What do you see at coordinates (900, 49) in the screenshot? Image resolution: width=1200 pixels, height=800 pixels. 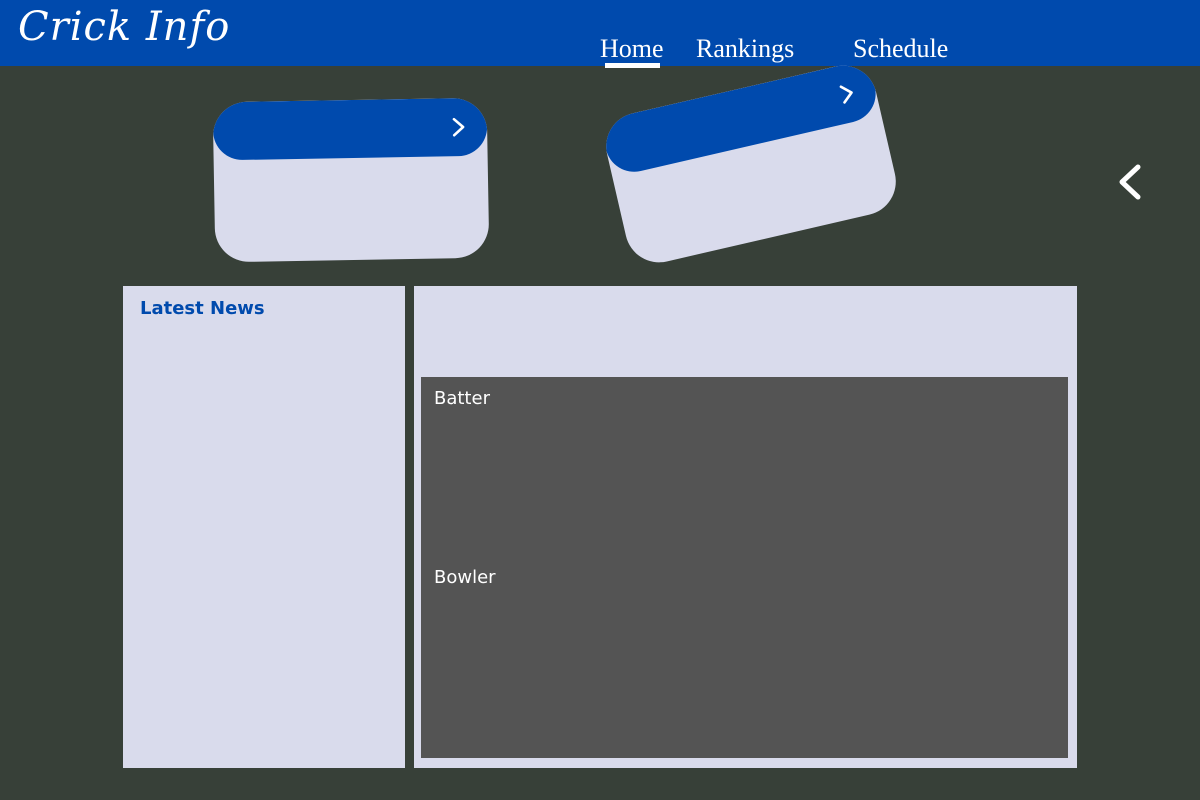 I see `nav-schedule: Schedule` at bounding box center [900, 49].